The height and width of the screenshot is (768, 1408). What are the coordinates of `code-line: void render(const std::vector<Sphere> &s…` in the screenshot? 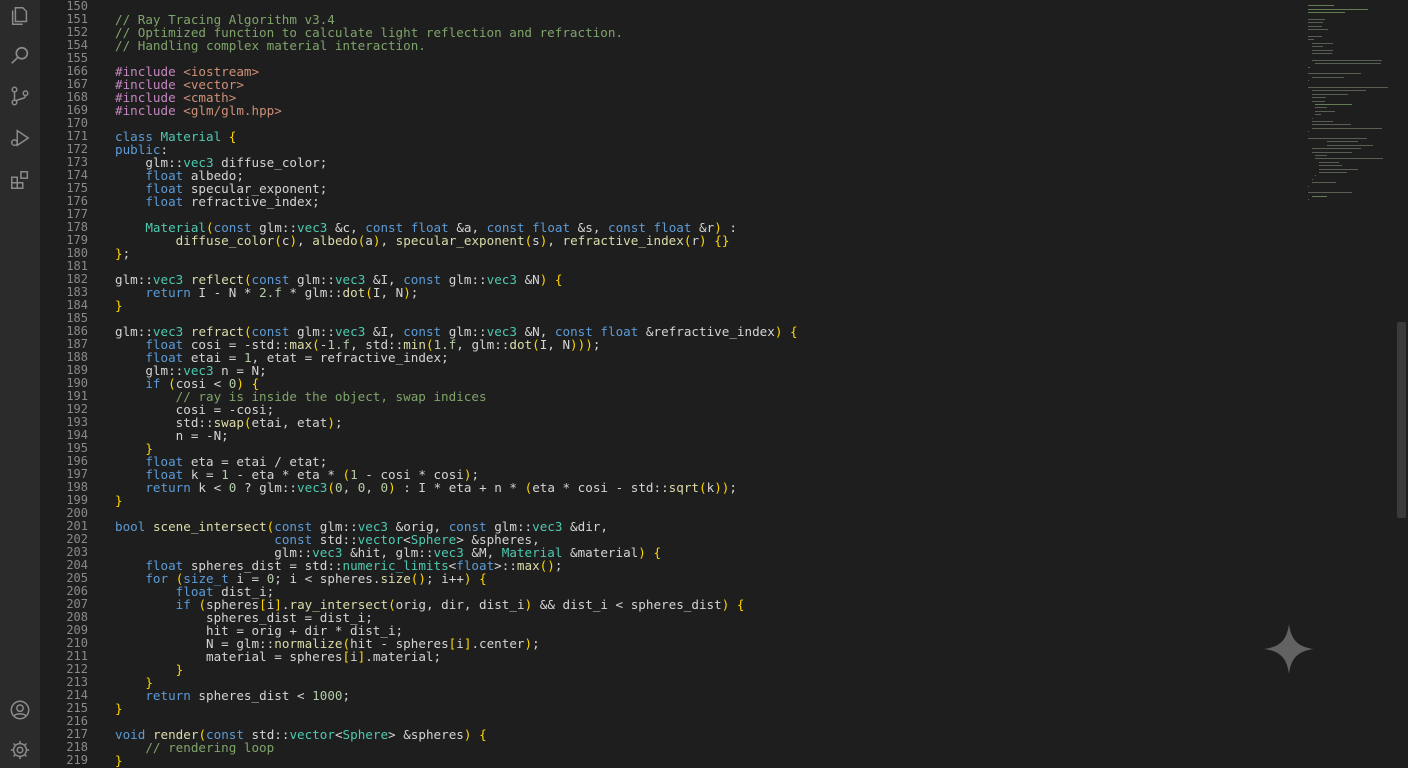 It's located at (706, 734).